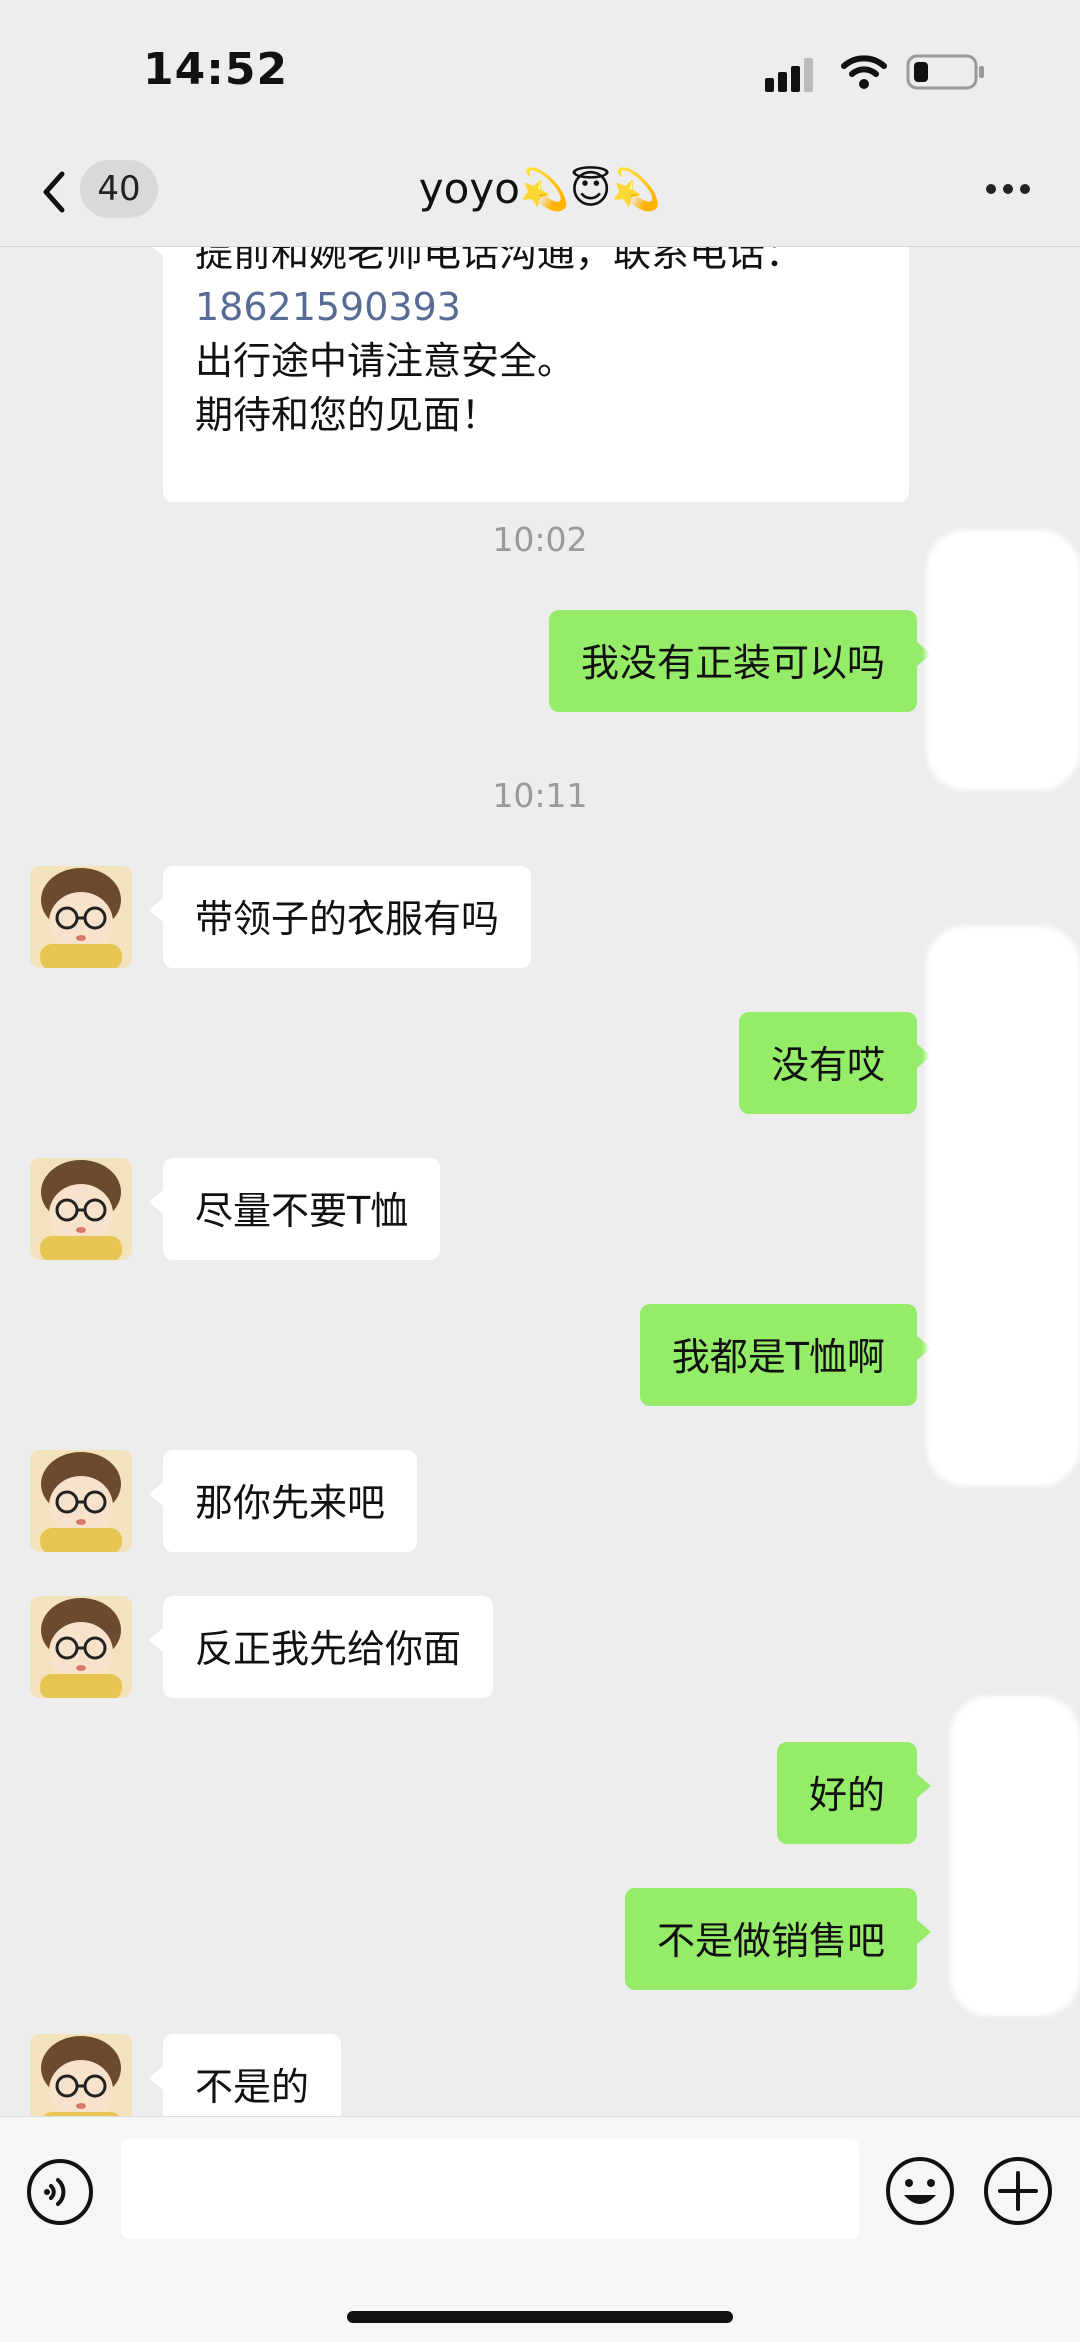 The width and height of the screenshot is (1080, 2342). Describe the element at coordinates (216, 69) in the screenshot. I see `status-time: 14:52` at that location.